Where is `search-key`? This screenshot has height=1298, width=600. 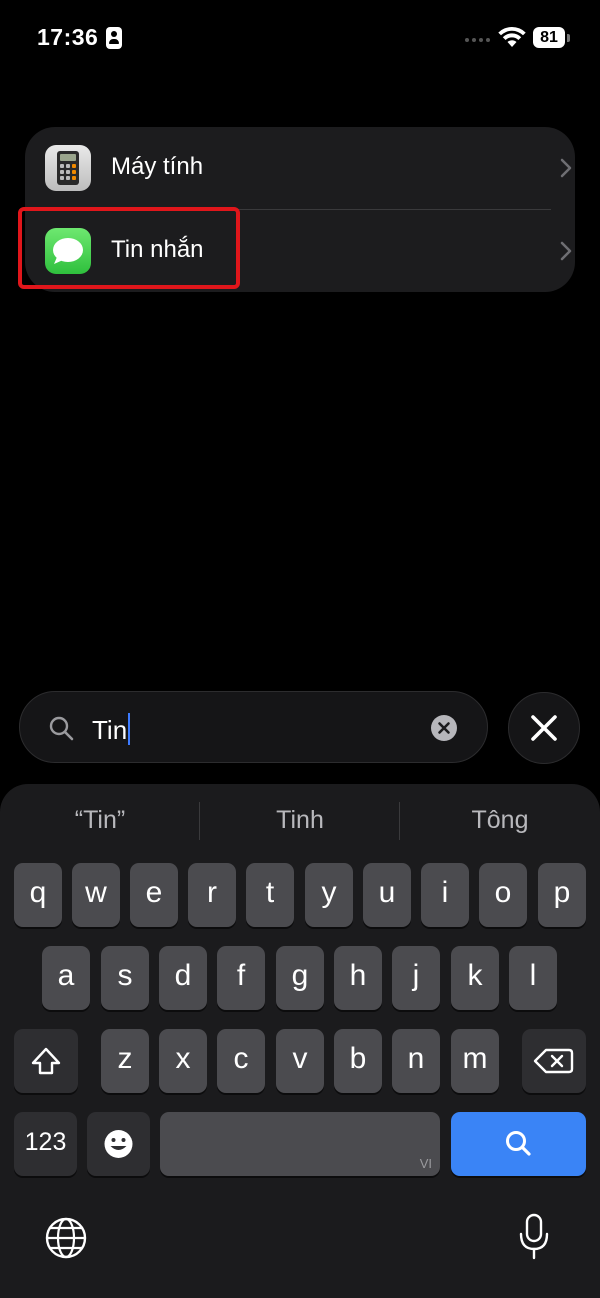 search-key is located at coordinates (518, 1144).